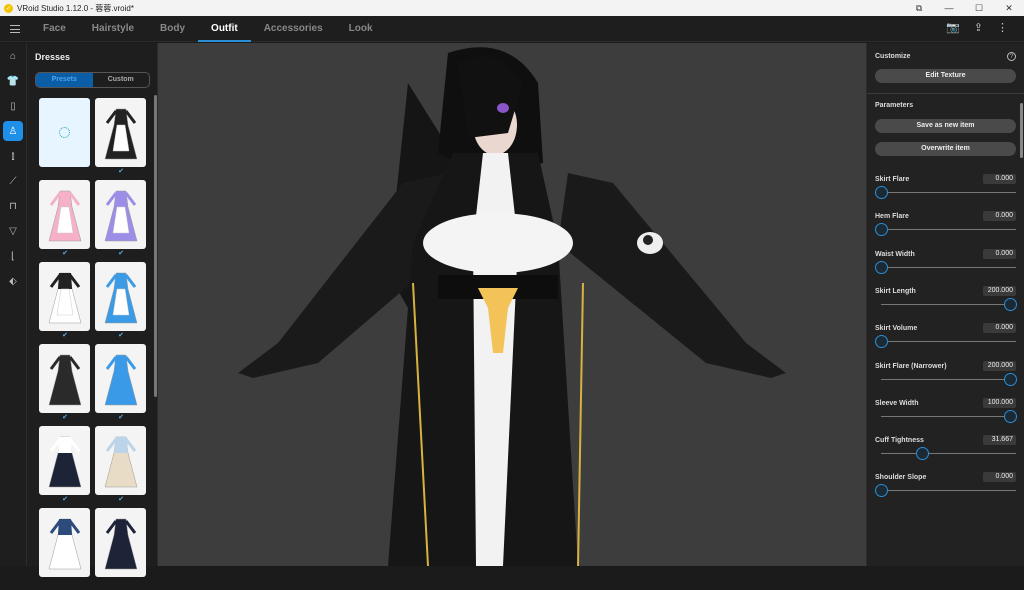 The height and width of the screenshot is (590, 1024). I want to click on save-as-new-item-button: Save as new item, so click(945, 126).